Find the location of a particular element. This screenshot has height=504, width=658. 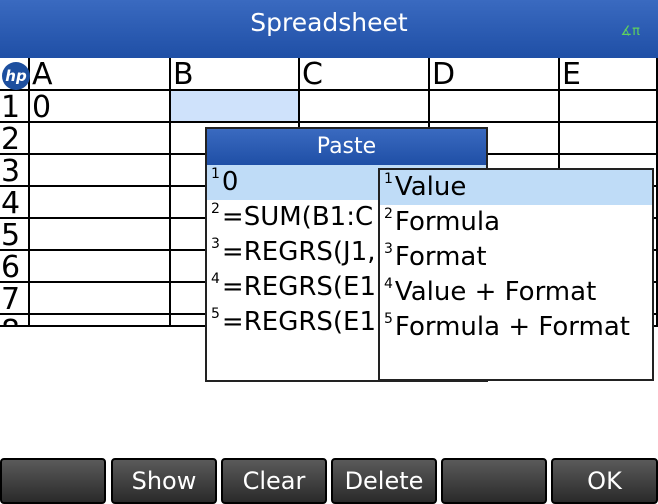

softkey-bar: Show Clear Delete OK is located at coordinates (329, 481).